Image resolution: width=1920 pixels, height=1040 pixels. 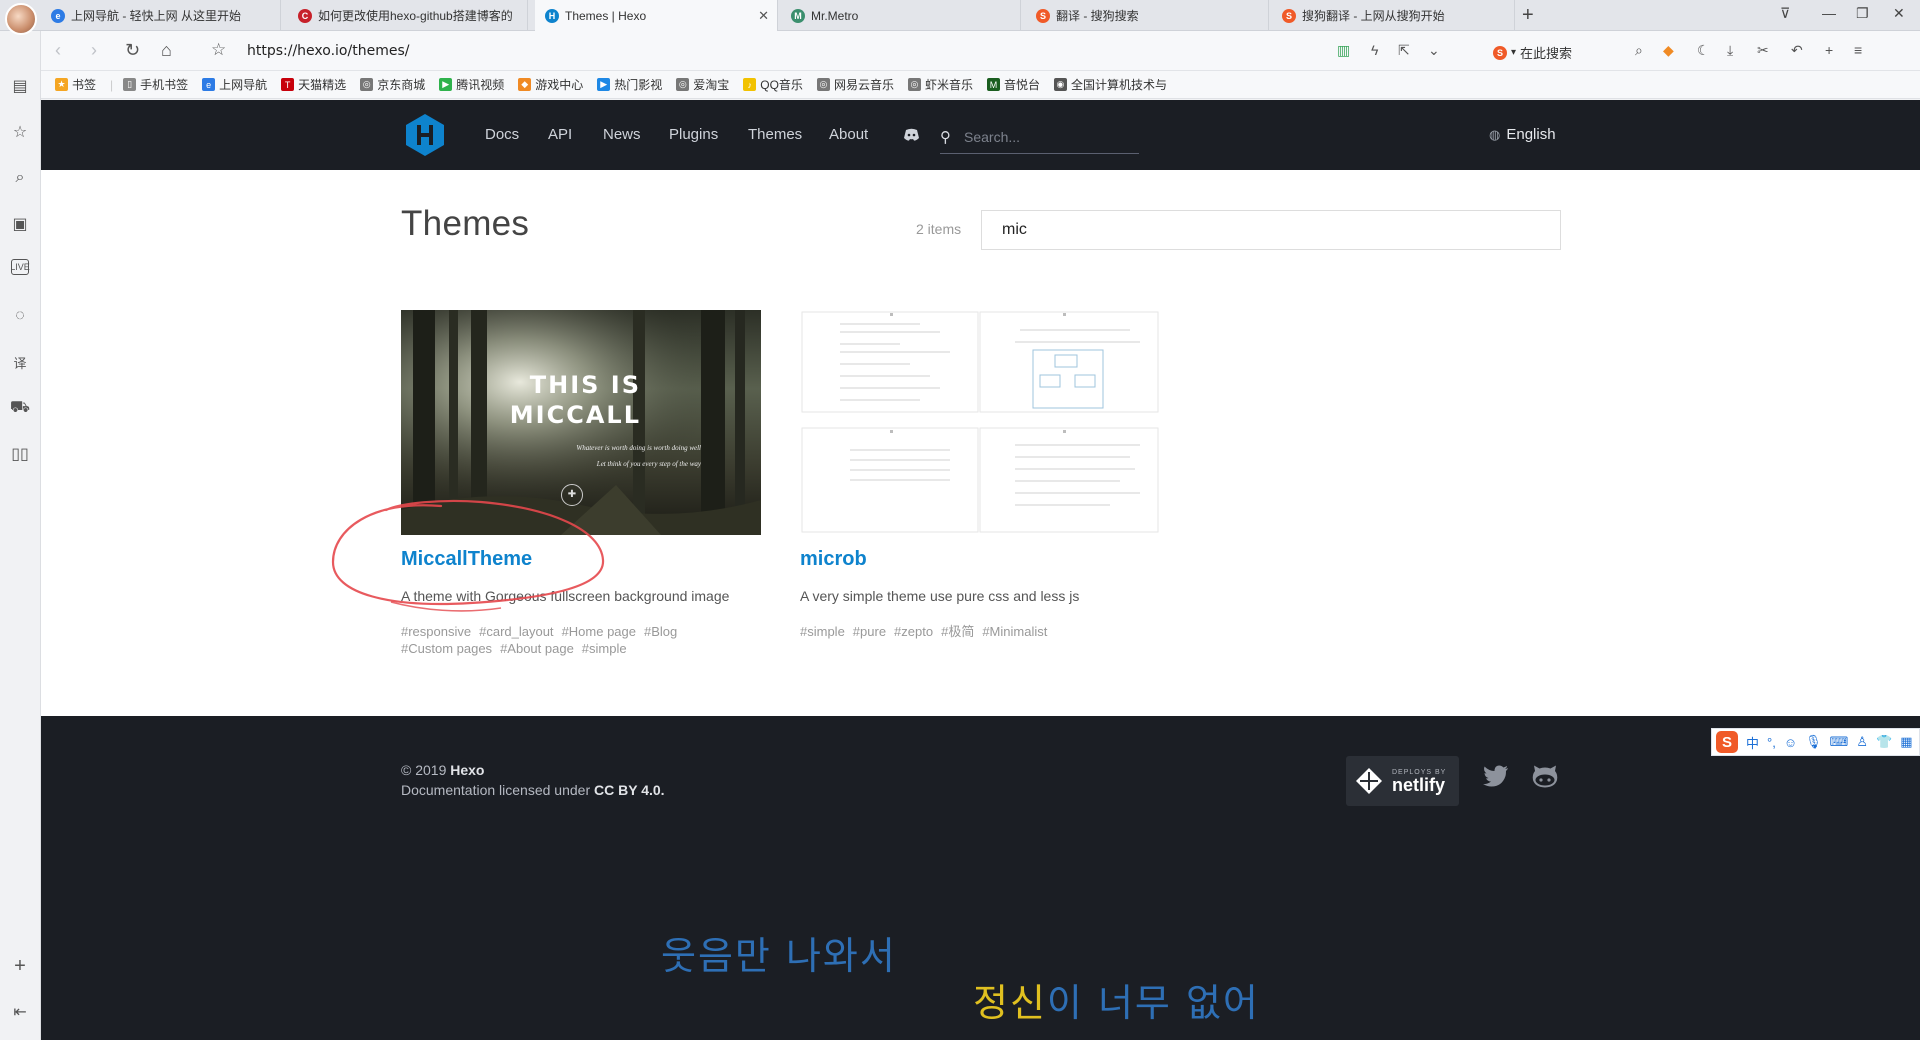 I want to click on forward-icon: ›, so click(x=94, y=50).